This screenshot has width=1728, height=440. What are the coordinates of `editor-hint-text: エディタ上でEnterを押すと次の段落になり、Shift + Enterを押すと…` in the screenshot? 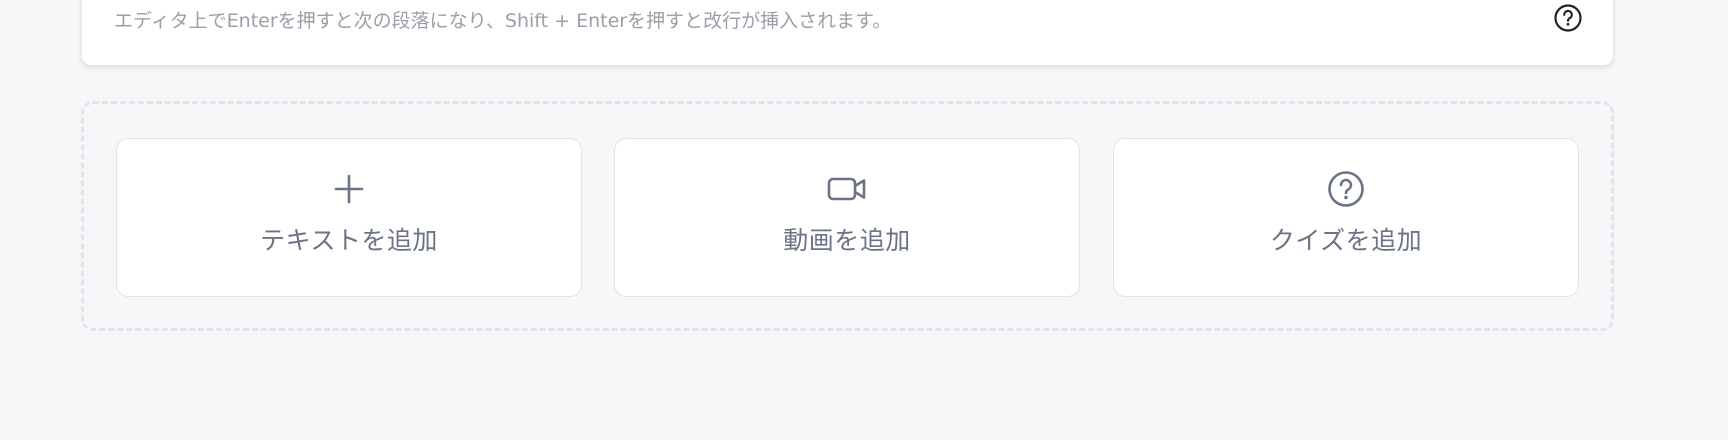 It's located at (503, 21).